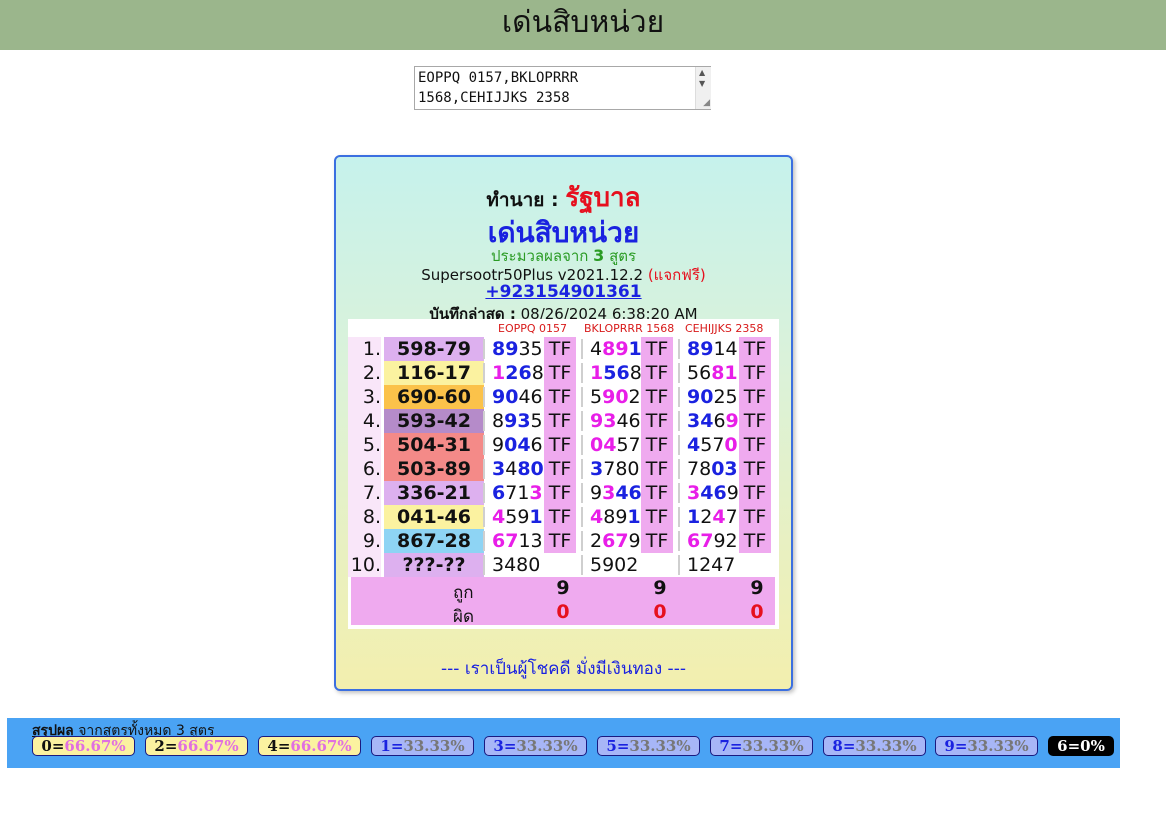 The width and height of the screenshot is (1166, 815). Describe the element at coordinates (563, 493) in the screenshot. I see `table-row: 7. 336-21 6713 TF 9346 TF 3469 TF` at that location.